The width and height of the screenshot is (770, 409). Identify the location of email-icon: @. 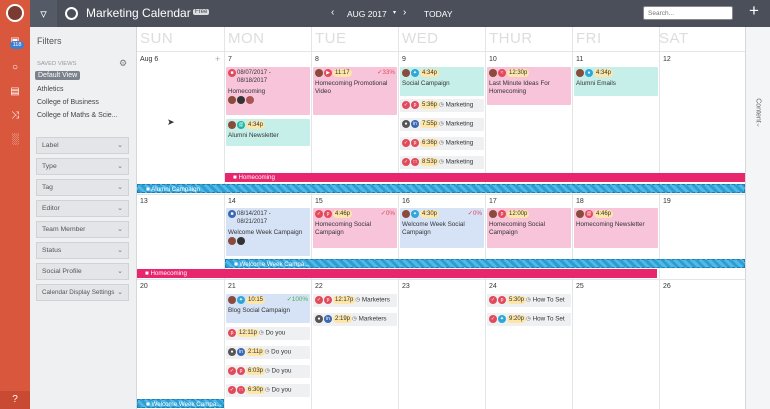
(589, 214).